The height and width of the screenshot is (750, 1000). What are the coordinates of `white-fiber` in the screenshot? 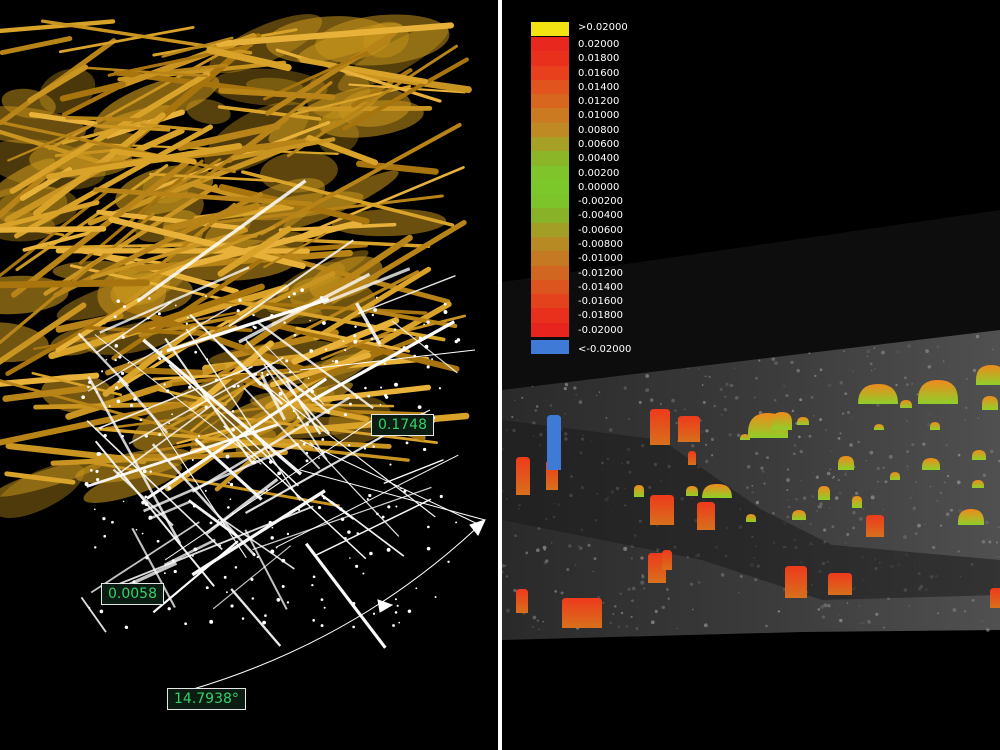 It's located at (256, 617).